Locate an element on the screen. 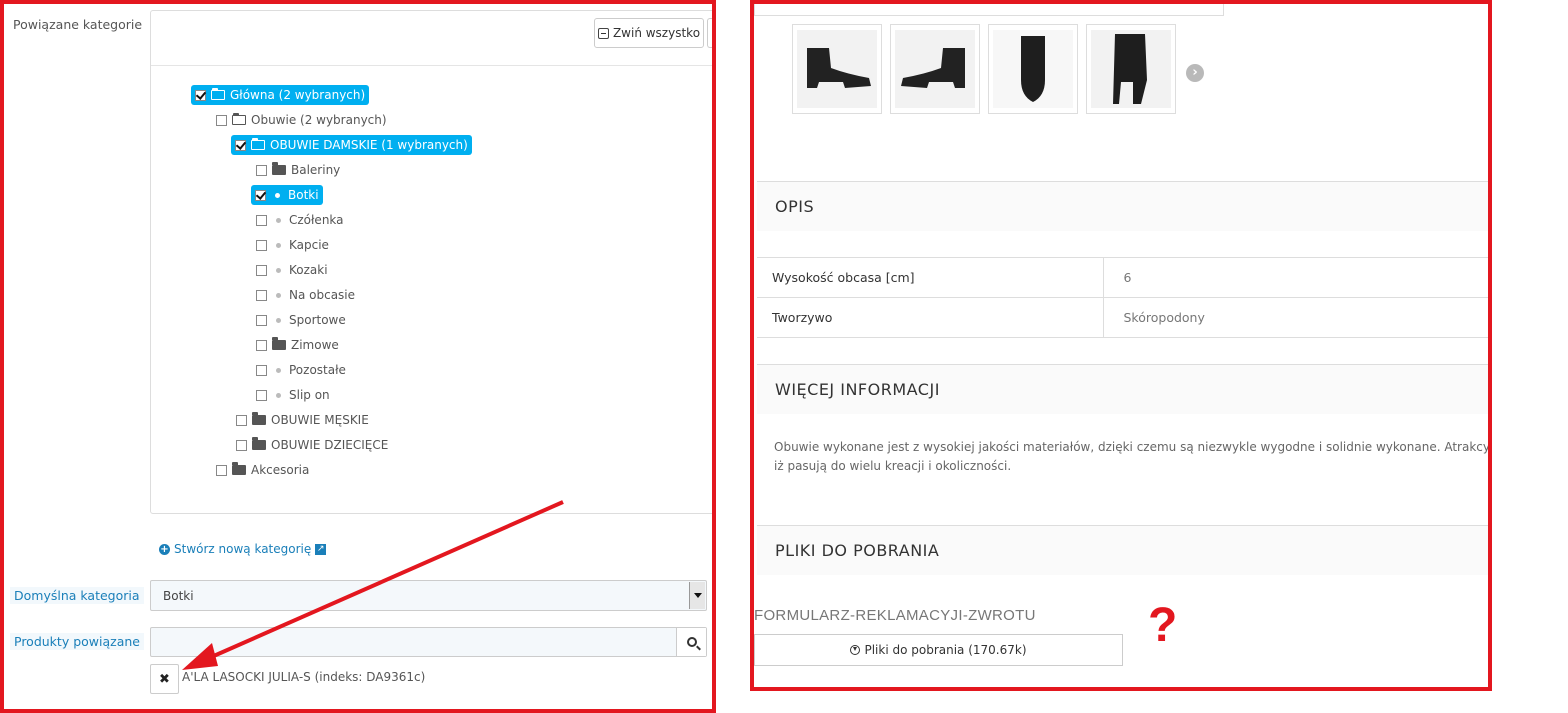  tree-node: Kozaki is located at coordinates (292, 270).